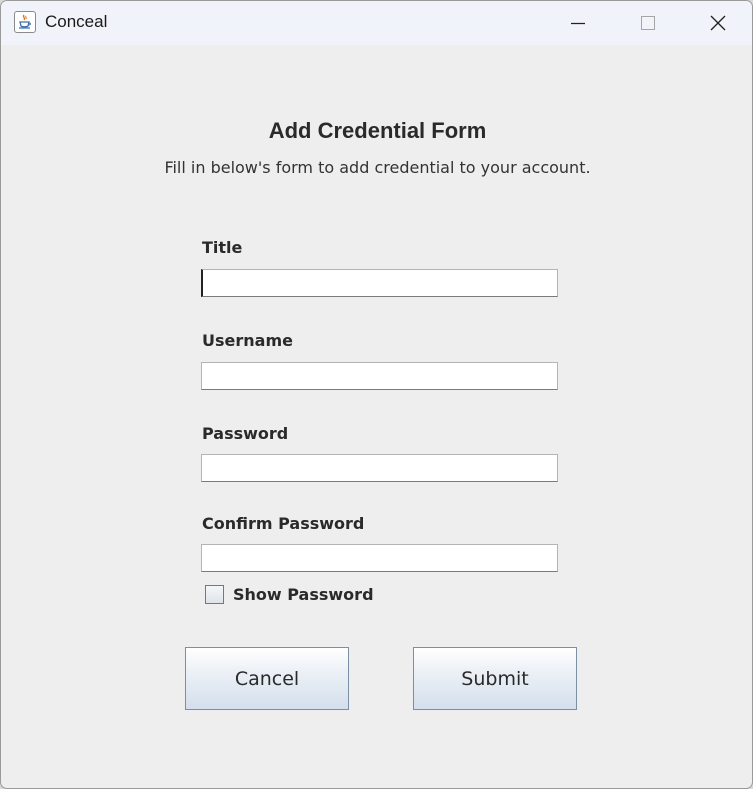  I want to click on password-input, so click(379, 468).